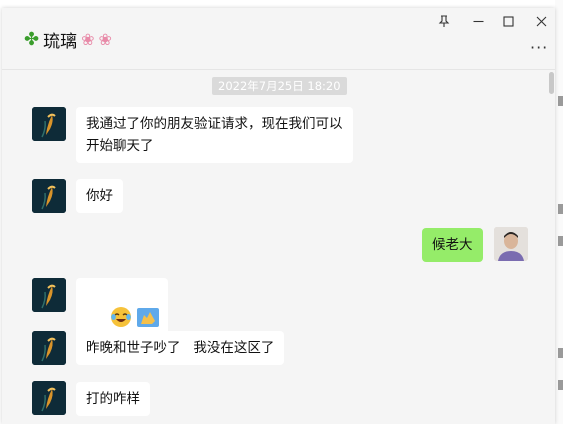 This screenshot has height=424, width=563. I want to click on minimize-icon, so click(478, 21).